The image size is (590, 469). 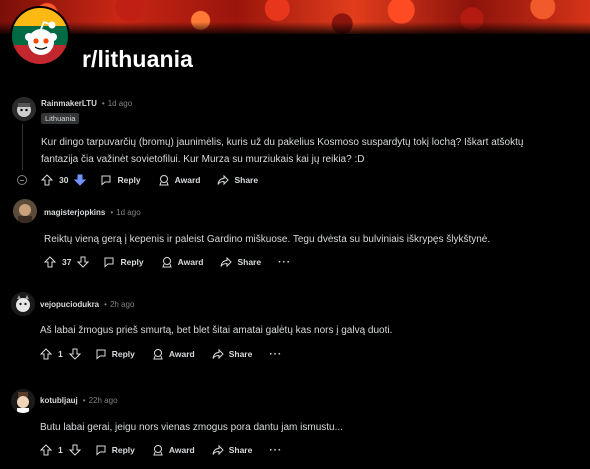 I want to click on vote-controls: 30, so click(x=64, y=180).